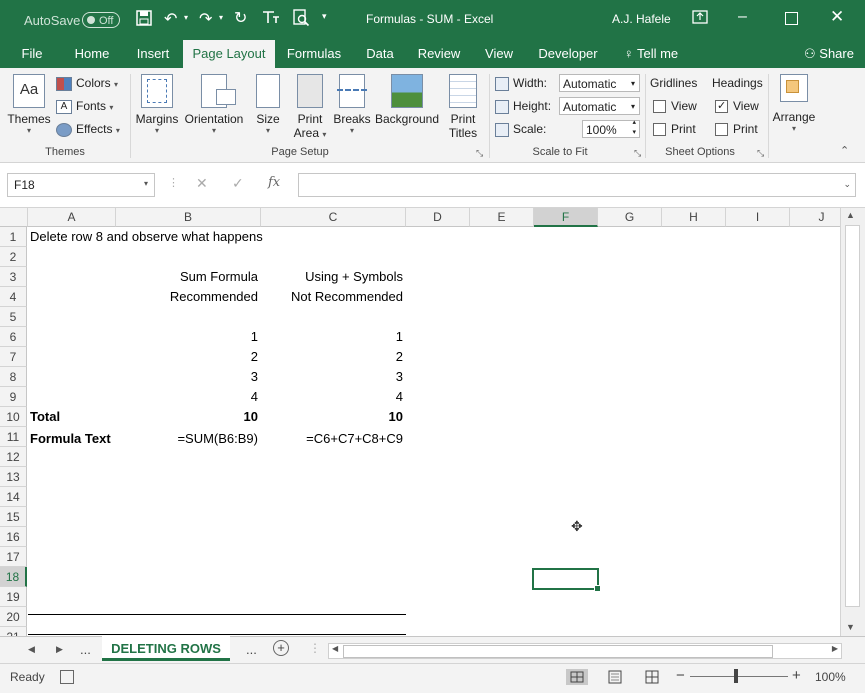 This screenshot has height=693, width=865. Describe the element at coordinates (144, 19) in the screenshot. I see `save-icon` at that location.